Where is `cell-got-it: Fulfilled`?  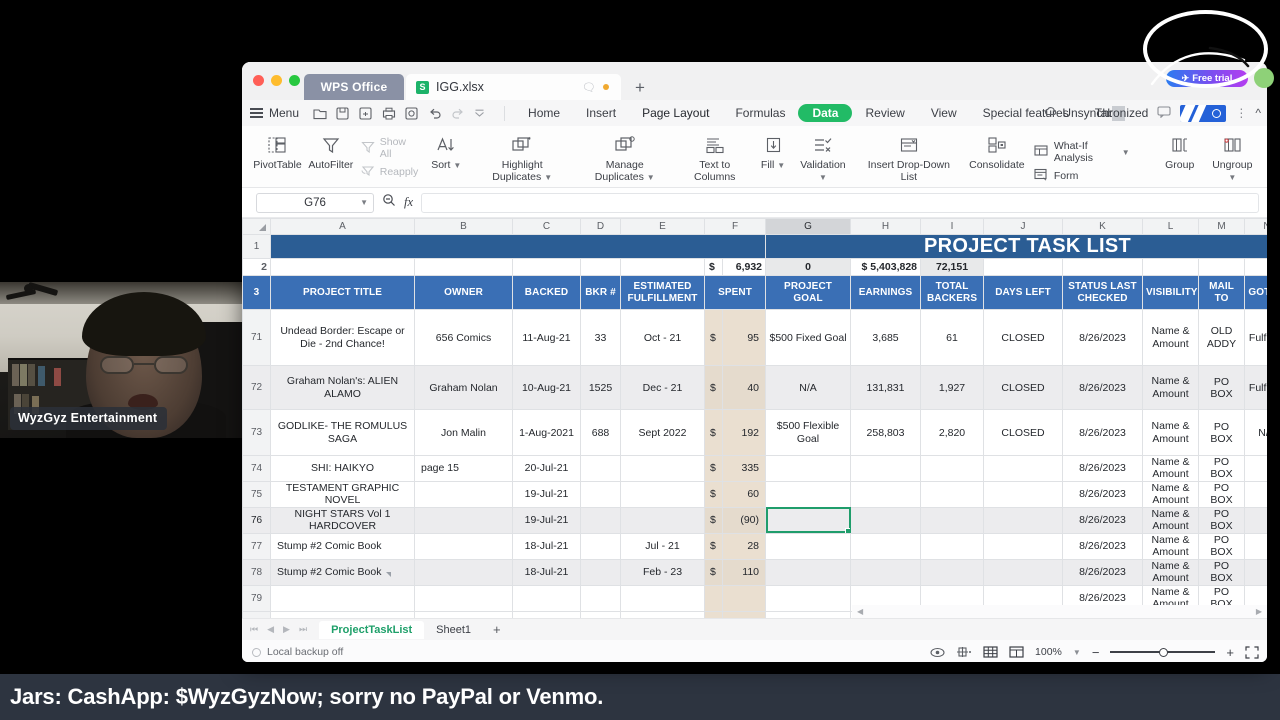
cell-got-it: Fulfilled is located at coordinates (1255, 337).